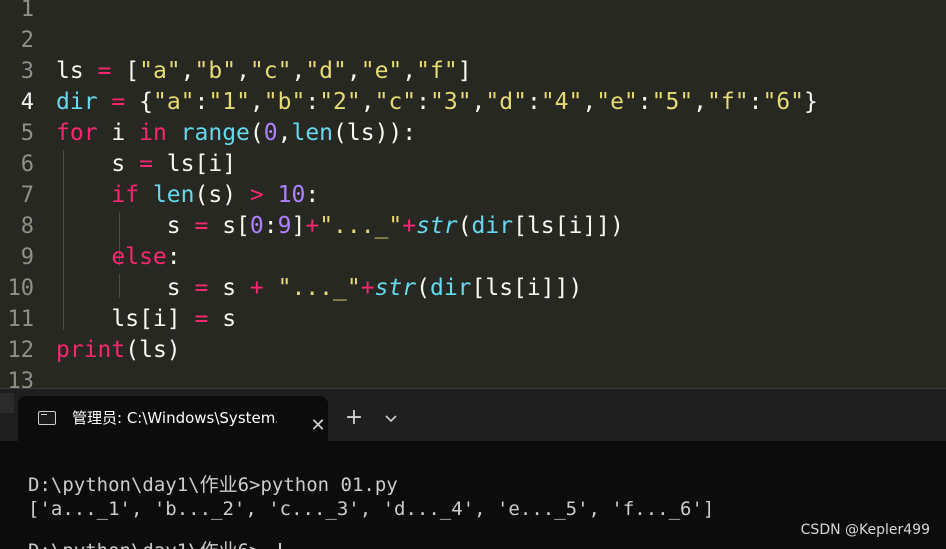 This screenshot has width=946, height=549. I want to click on line-number: 12, so click(21, 350).